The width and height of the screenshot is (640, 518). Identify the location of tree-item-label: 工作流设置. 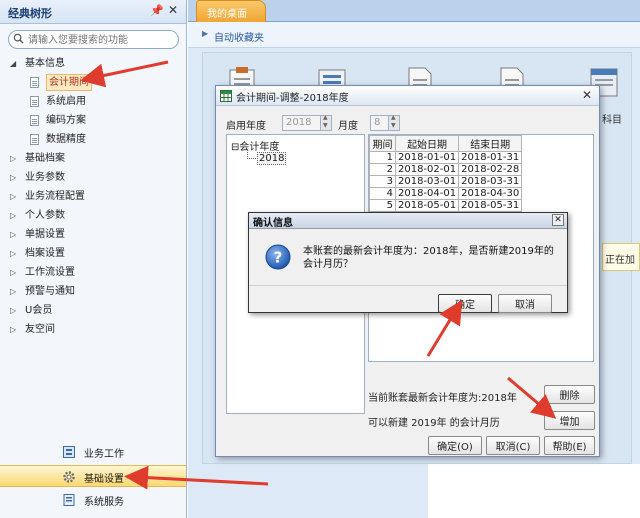
(50, 272).